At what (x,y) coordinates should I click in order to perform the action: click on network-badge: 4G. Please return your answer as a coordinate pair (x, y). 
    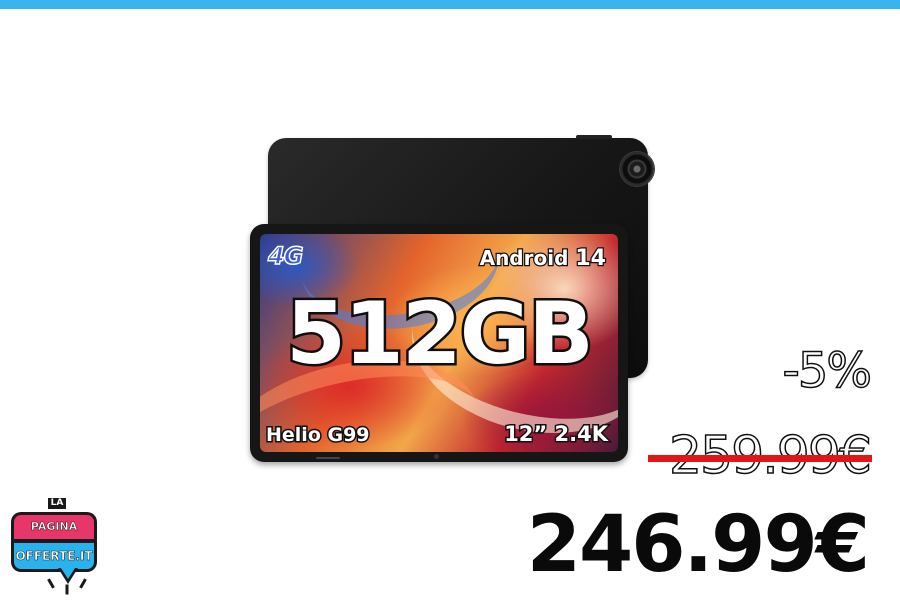
    Looking at the image, I should click on (285, 256).